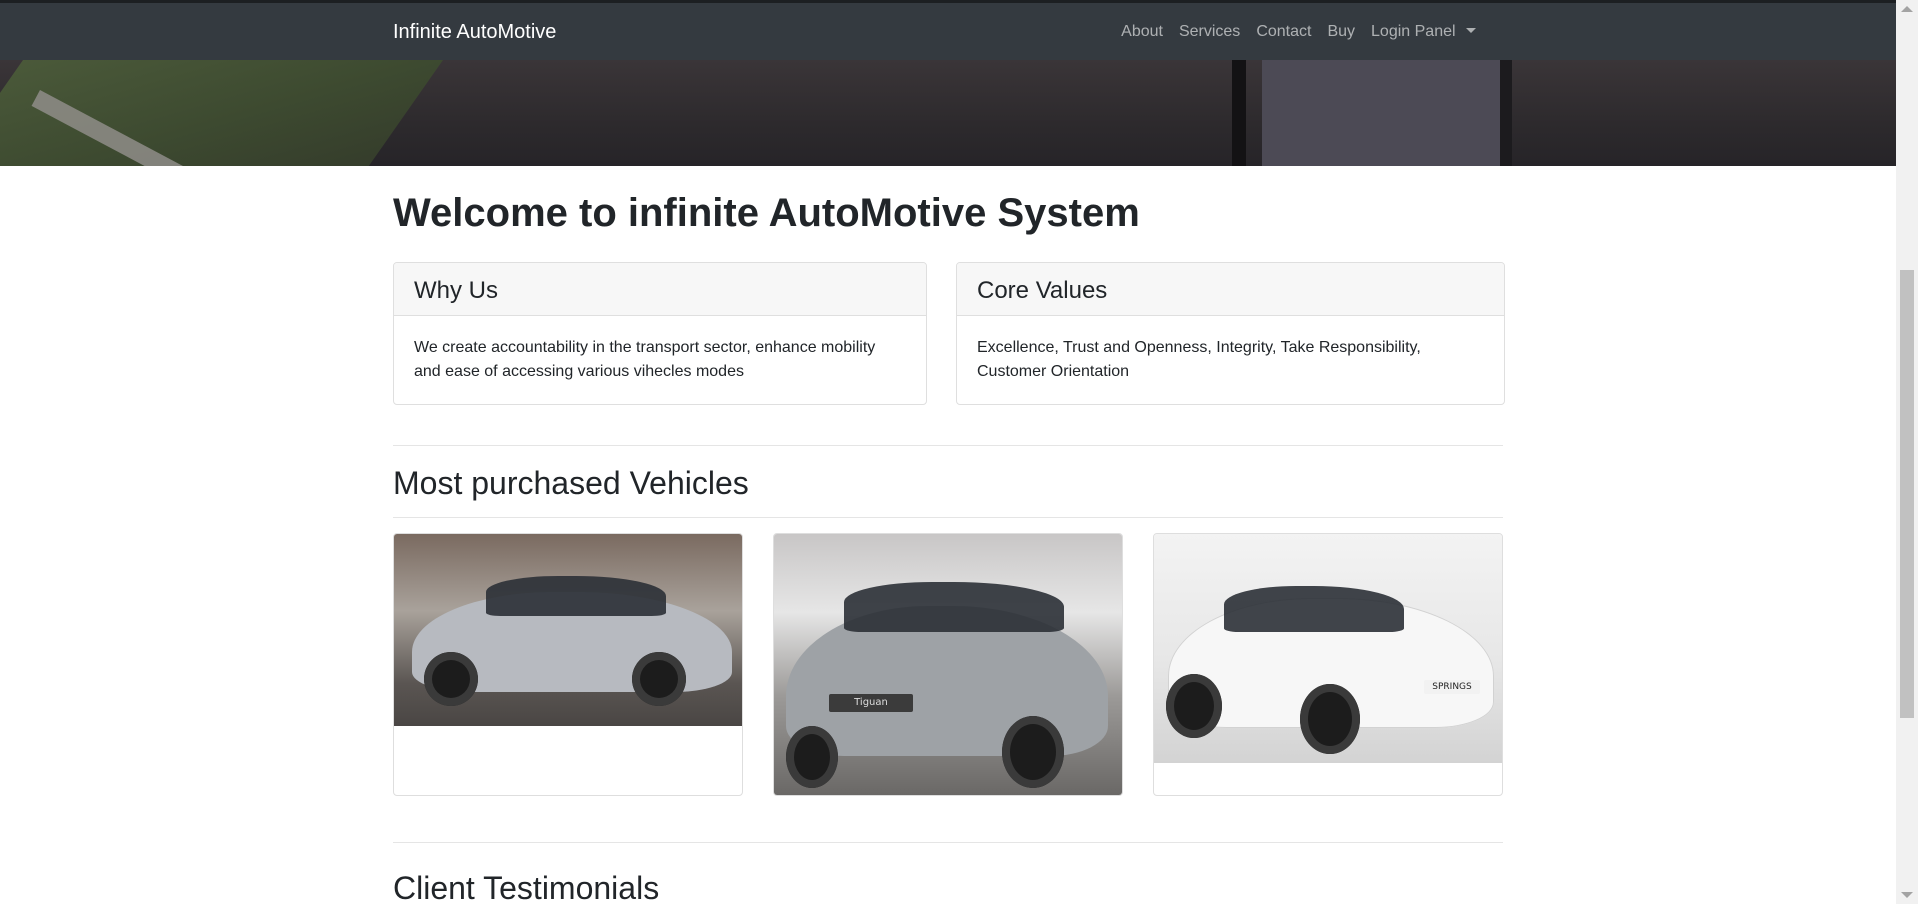 The width and height of the screenshot is (1918, 904). What do you see at coordinates (1387, 113) in the screenshot?
I see `hero-panel` at bounding box center [1387, 113].